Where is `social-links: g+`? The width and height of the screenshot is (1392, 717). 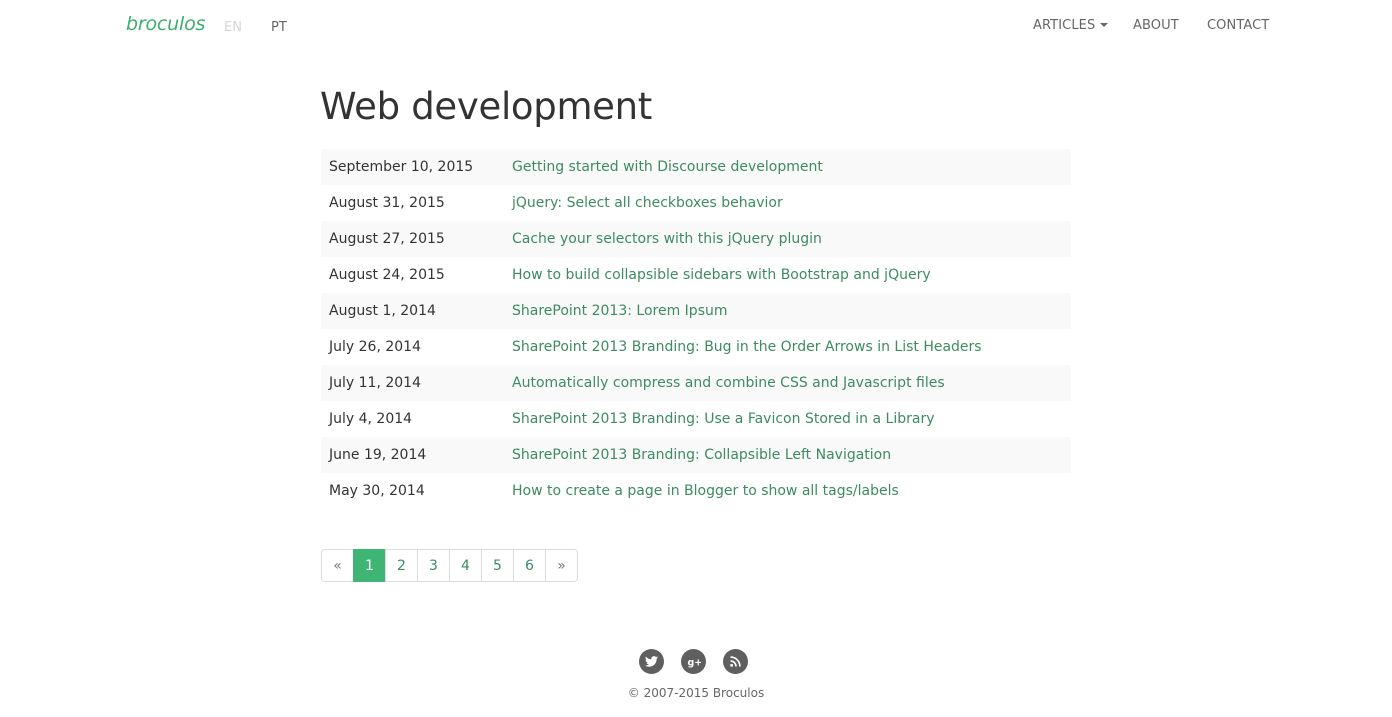
social-links: g+ is located at coordinates (693, 661).